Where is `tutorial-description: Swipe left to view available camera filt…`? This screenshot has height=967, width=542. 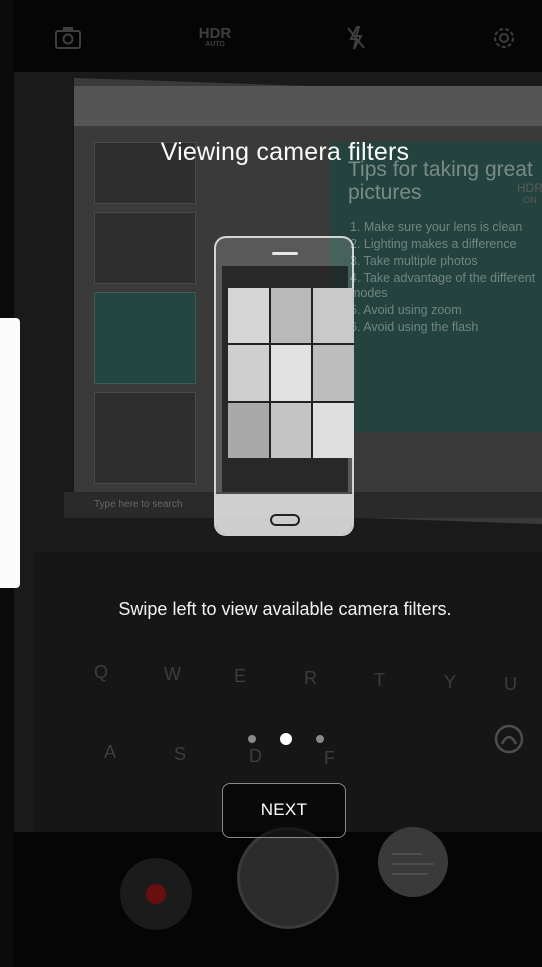
tutorial-description: Swipe left to view available camera filt… is located at coordinates (285, 609).